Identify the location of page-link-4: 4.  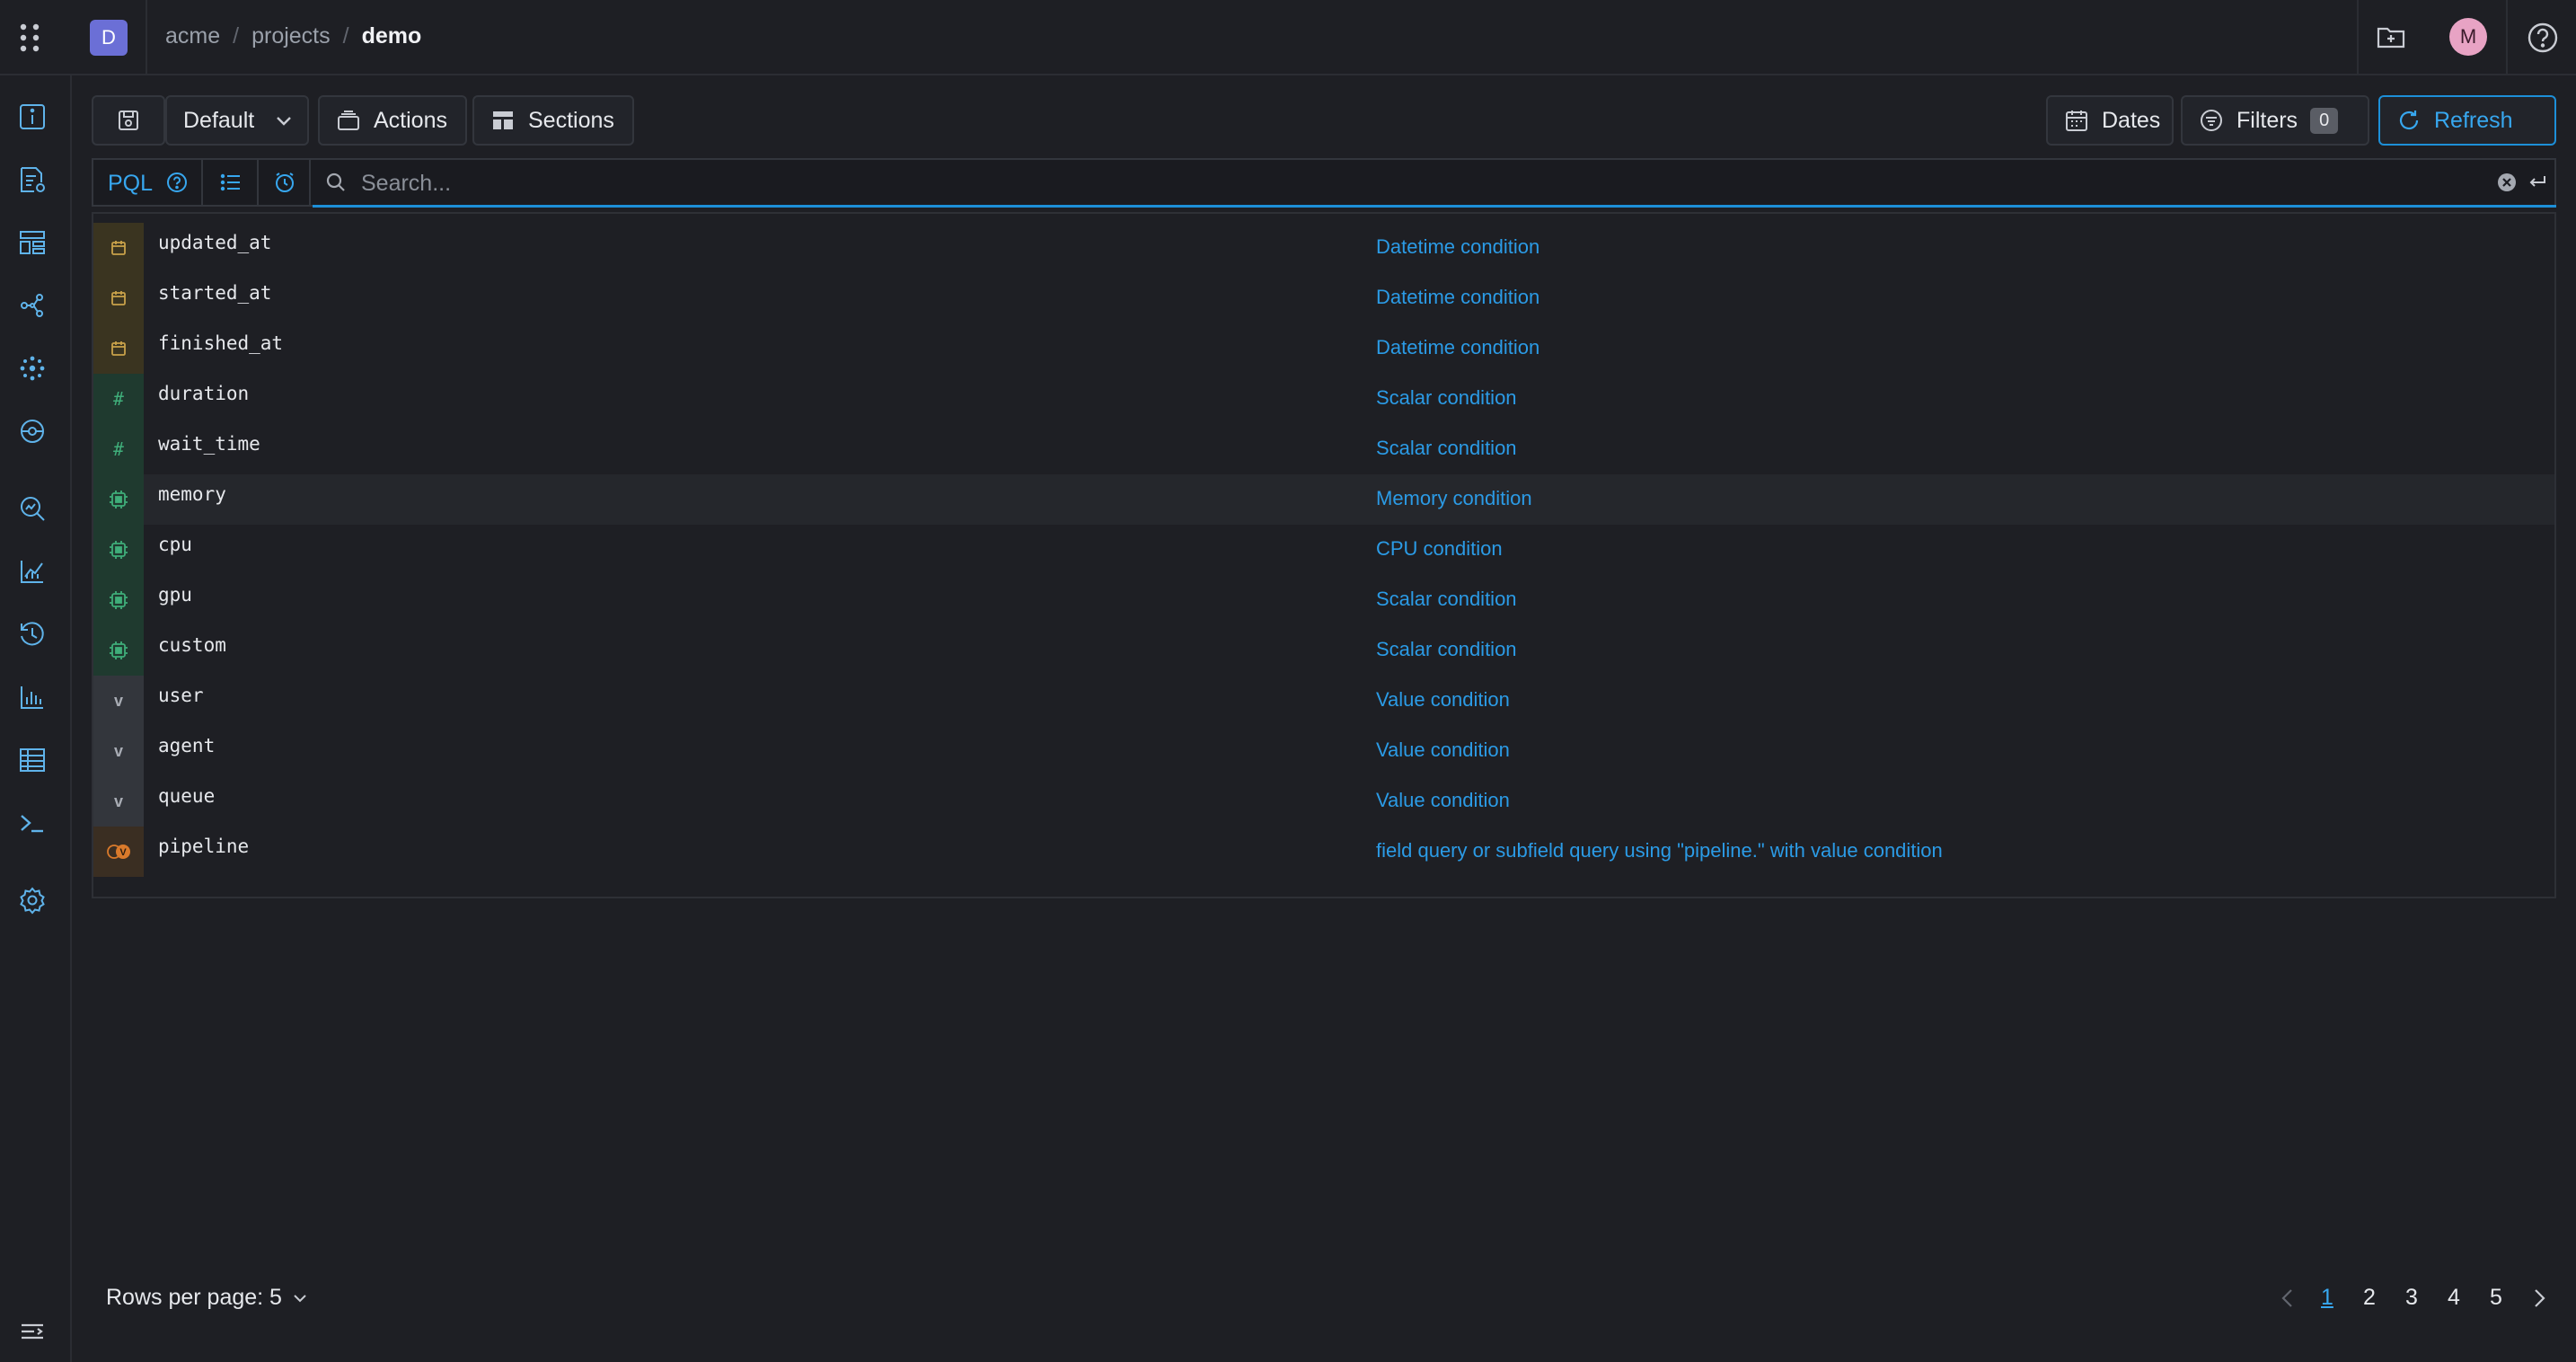
(2454, 1298).